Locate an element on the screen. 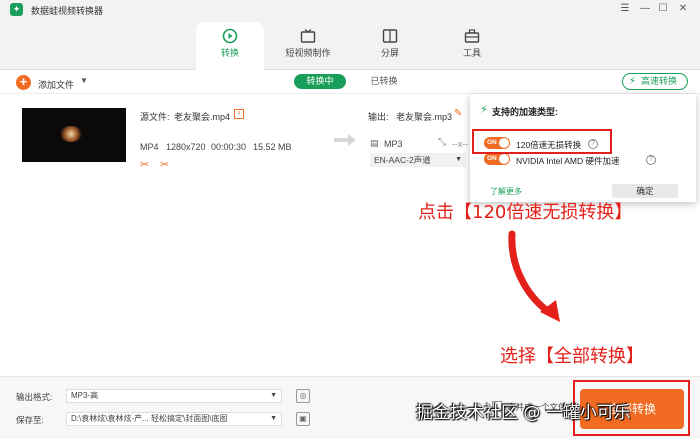 This screenshot has width=700, height=439. tab-tools: 工具 is located at coordinates (472, 46).